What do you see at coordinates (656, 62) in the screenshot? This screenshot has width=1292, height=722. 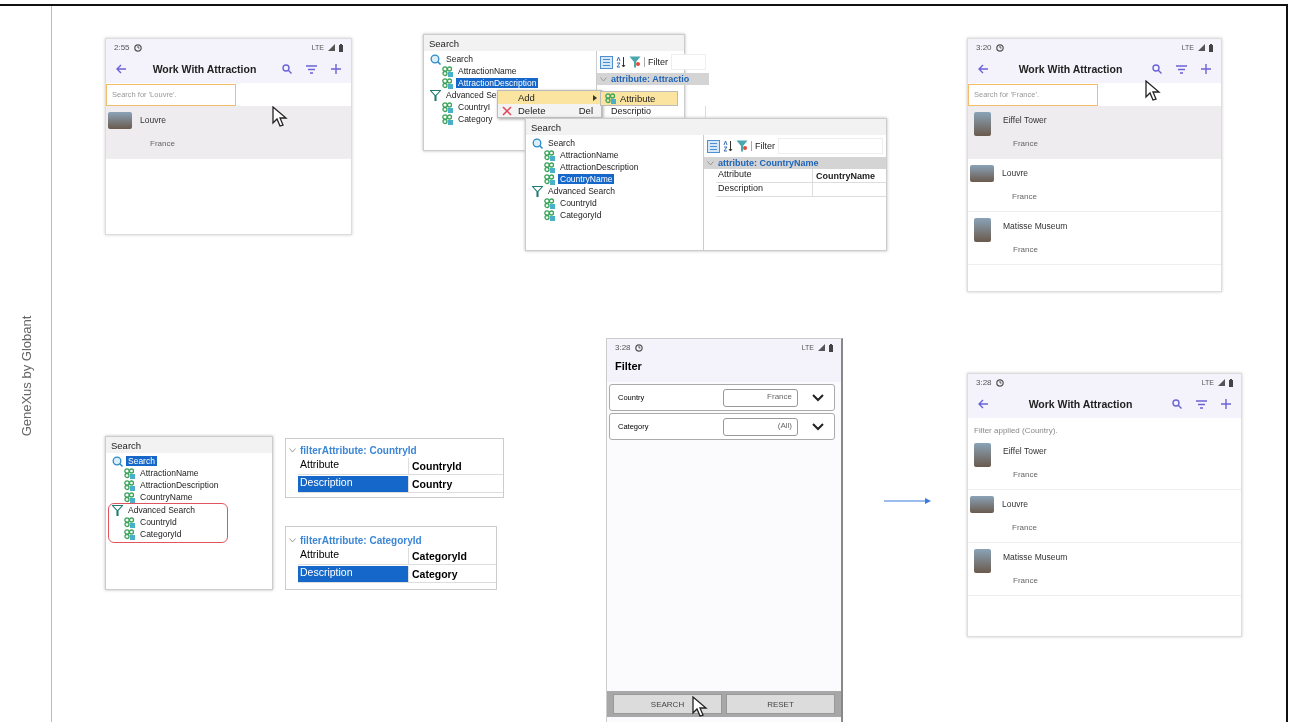 I see `filter-label: Filter` at bounding box center [656, 62].